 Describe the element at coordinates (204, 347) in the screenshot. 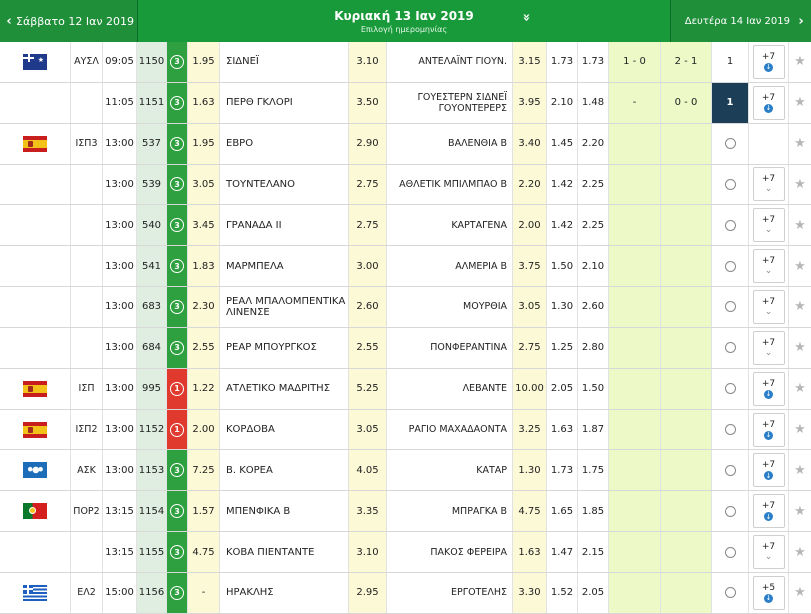

I see `odds-home: 2.55` at that location.